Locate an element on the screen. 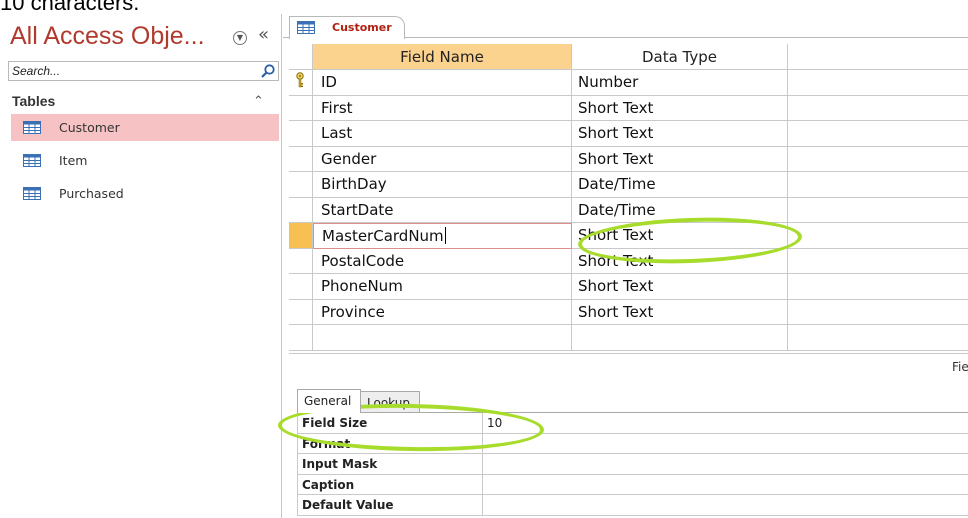 Image resolution: width=968 pixels, height=518 pixels. table-row: PhoneNum Short Text is located at coordinates (628, 287).